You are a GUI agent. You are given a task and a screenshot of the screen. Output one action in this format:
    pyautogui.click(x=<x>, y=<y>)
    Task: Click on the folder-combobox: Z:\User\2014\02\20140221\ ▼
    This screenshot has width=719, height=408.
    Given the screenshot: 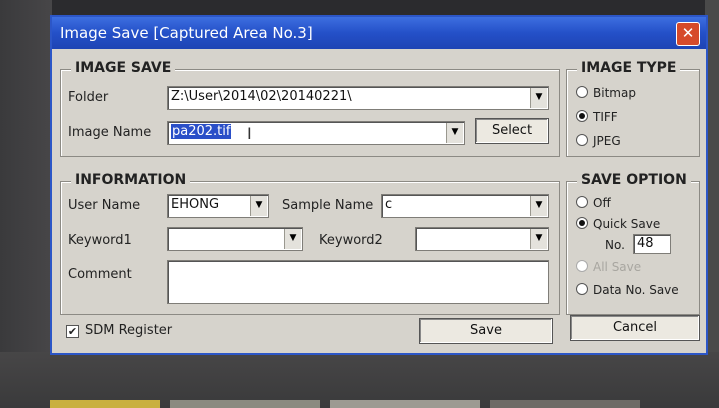 What is the action you would take?
    pyautogui.click(x=358, y=98)
    